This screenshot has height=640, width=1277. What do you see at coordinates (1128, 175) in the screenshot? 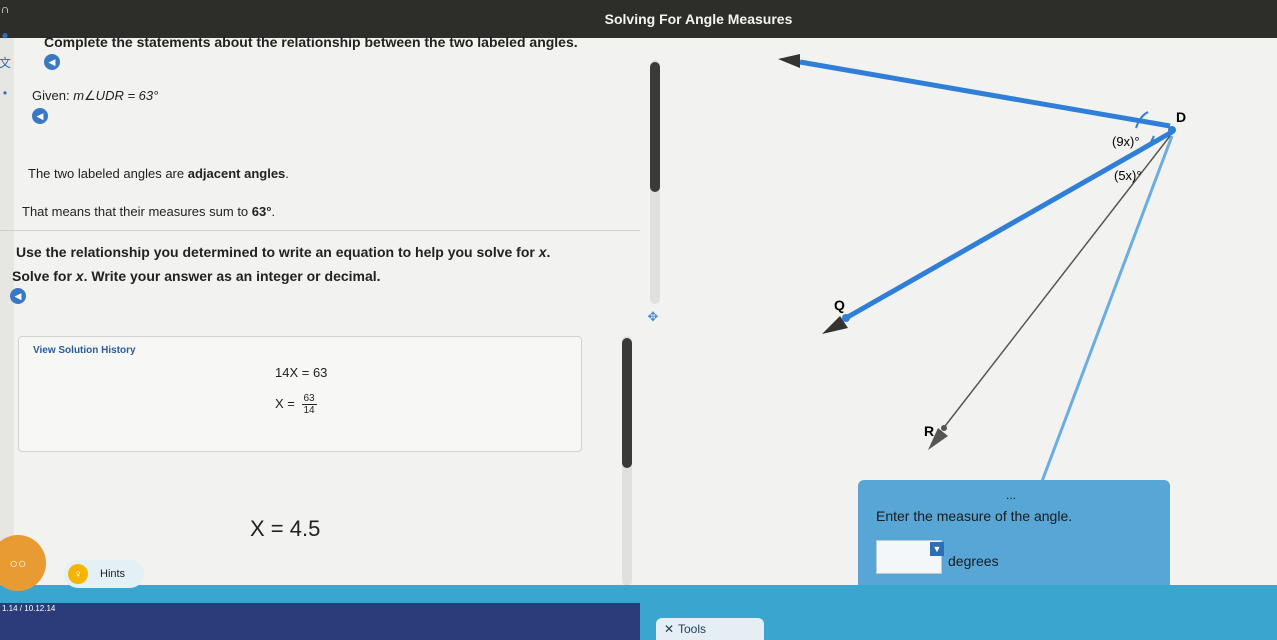
I see `angle-2-label: (5x)°` at bounding box center [1128, 175].